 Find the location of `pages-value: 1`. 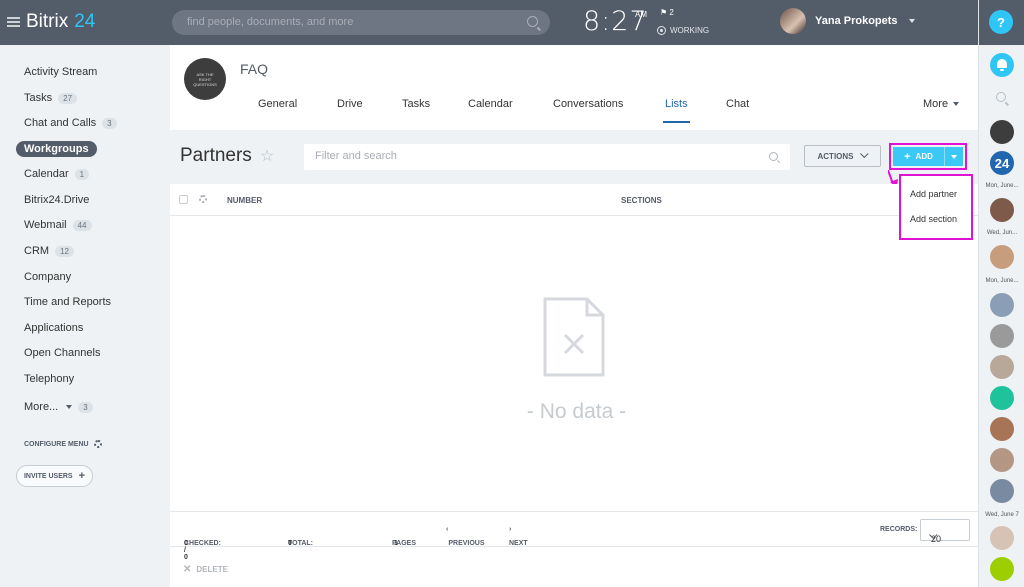

pages-value: 1 is located at coordinates (395, 543).